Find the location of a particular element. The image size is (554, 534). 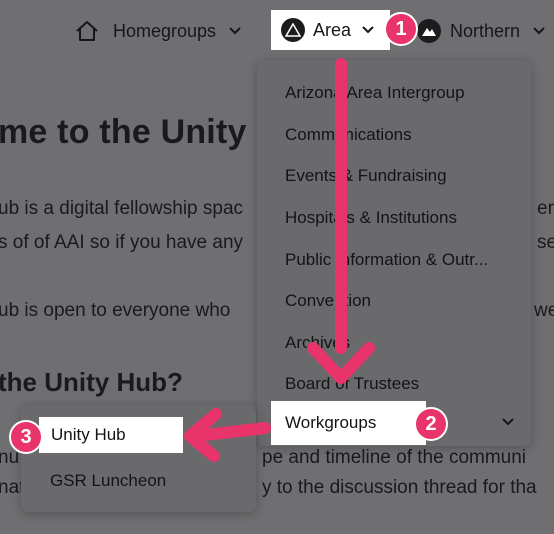

menu-item-archives: Archives is located at coordinates (317, 343).